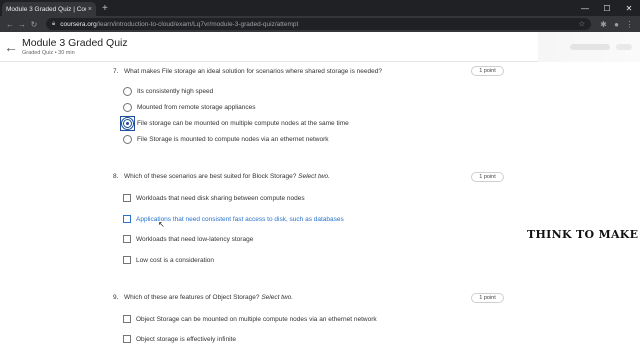 Image resolution: width=640 pixels, height=360 pixels. I want to click on header-blurred-area, so click(589, 47).